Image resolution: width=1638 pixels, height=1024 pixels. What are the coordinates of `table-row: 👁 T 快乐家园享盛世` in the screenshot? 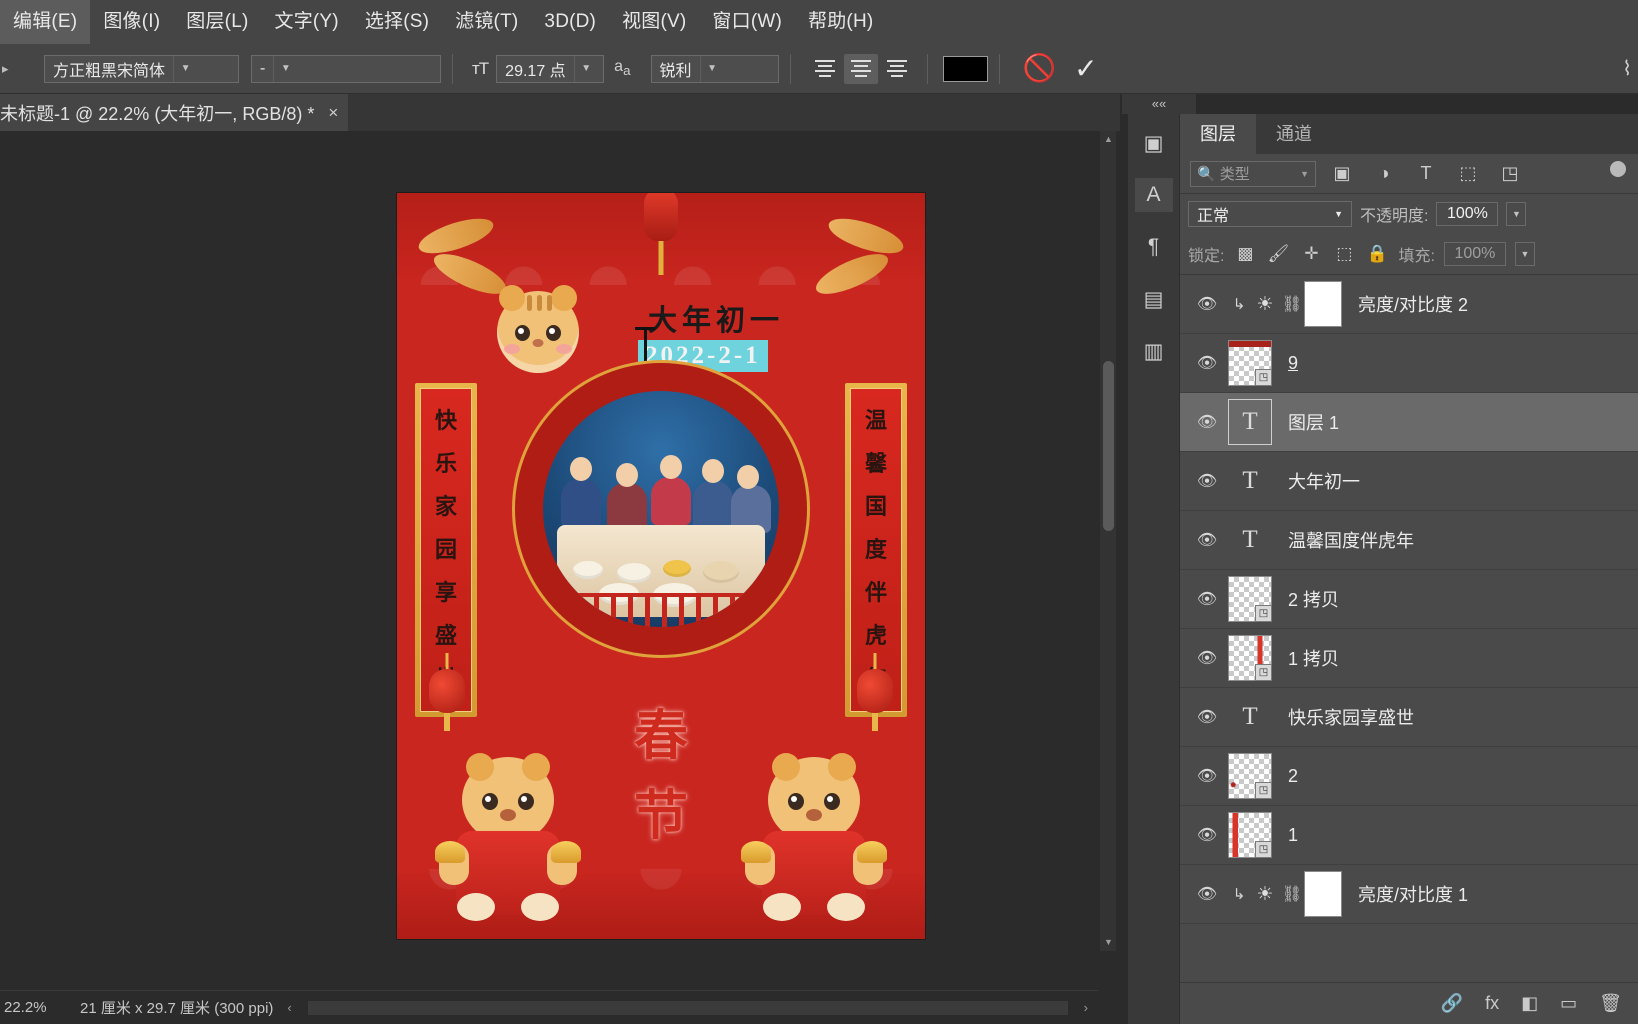 It's located at (1409, 717).